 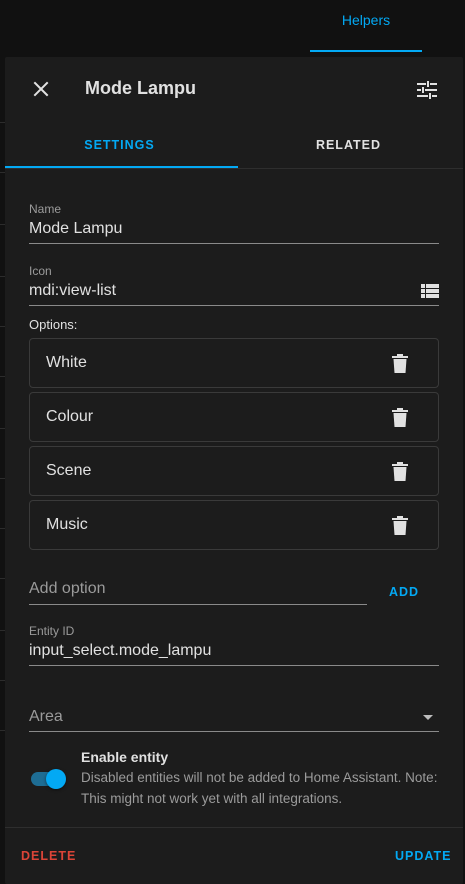 What do you see at coordinates (140, 88) in the screenshot?
I see `dialog-title: Mode Lampu` at bounding box center [140, 88].